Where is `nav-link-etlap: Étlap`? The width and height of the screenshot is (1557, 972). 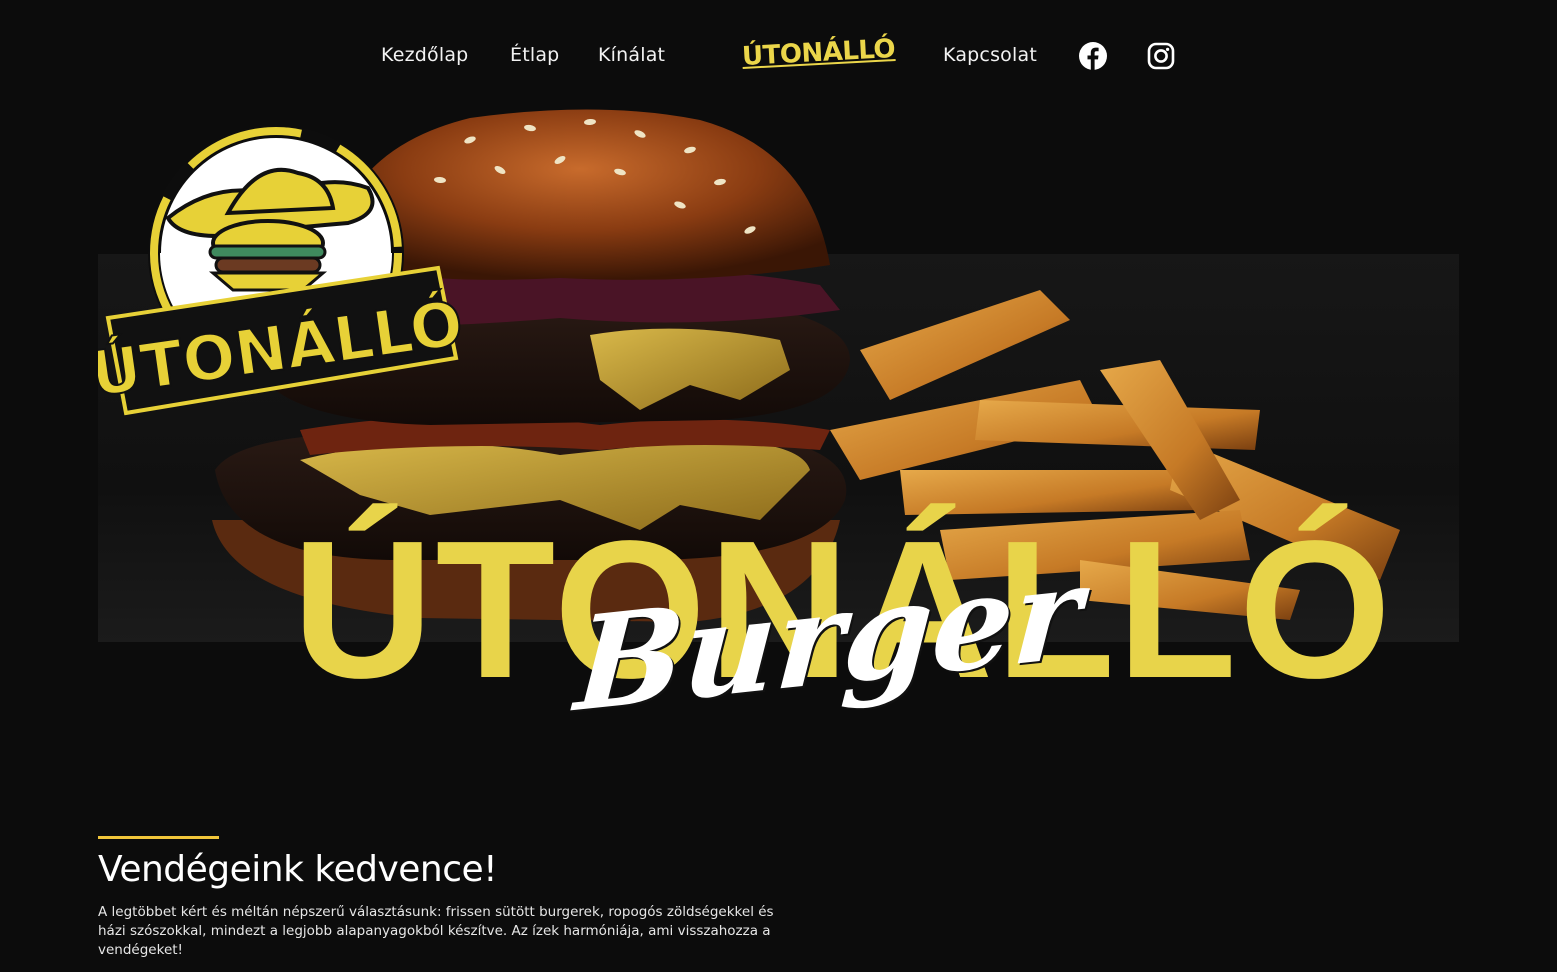 nav-link-etlap: Étlap is located at coordinates (534, 55).